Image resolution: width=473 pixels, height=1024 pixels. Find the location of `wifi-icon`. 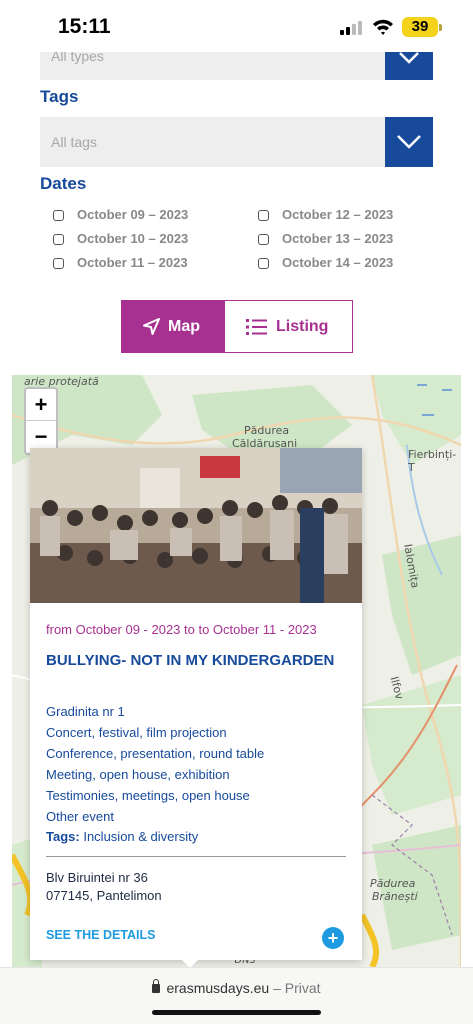

wifi-icon is located at coordinates (383, 27).